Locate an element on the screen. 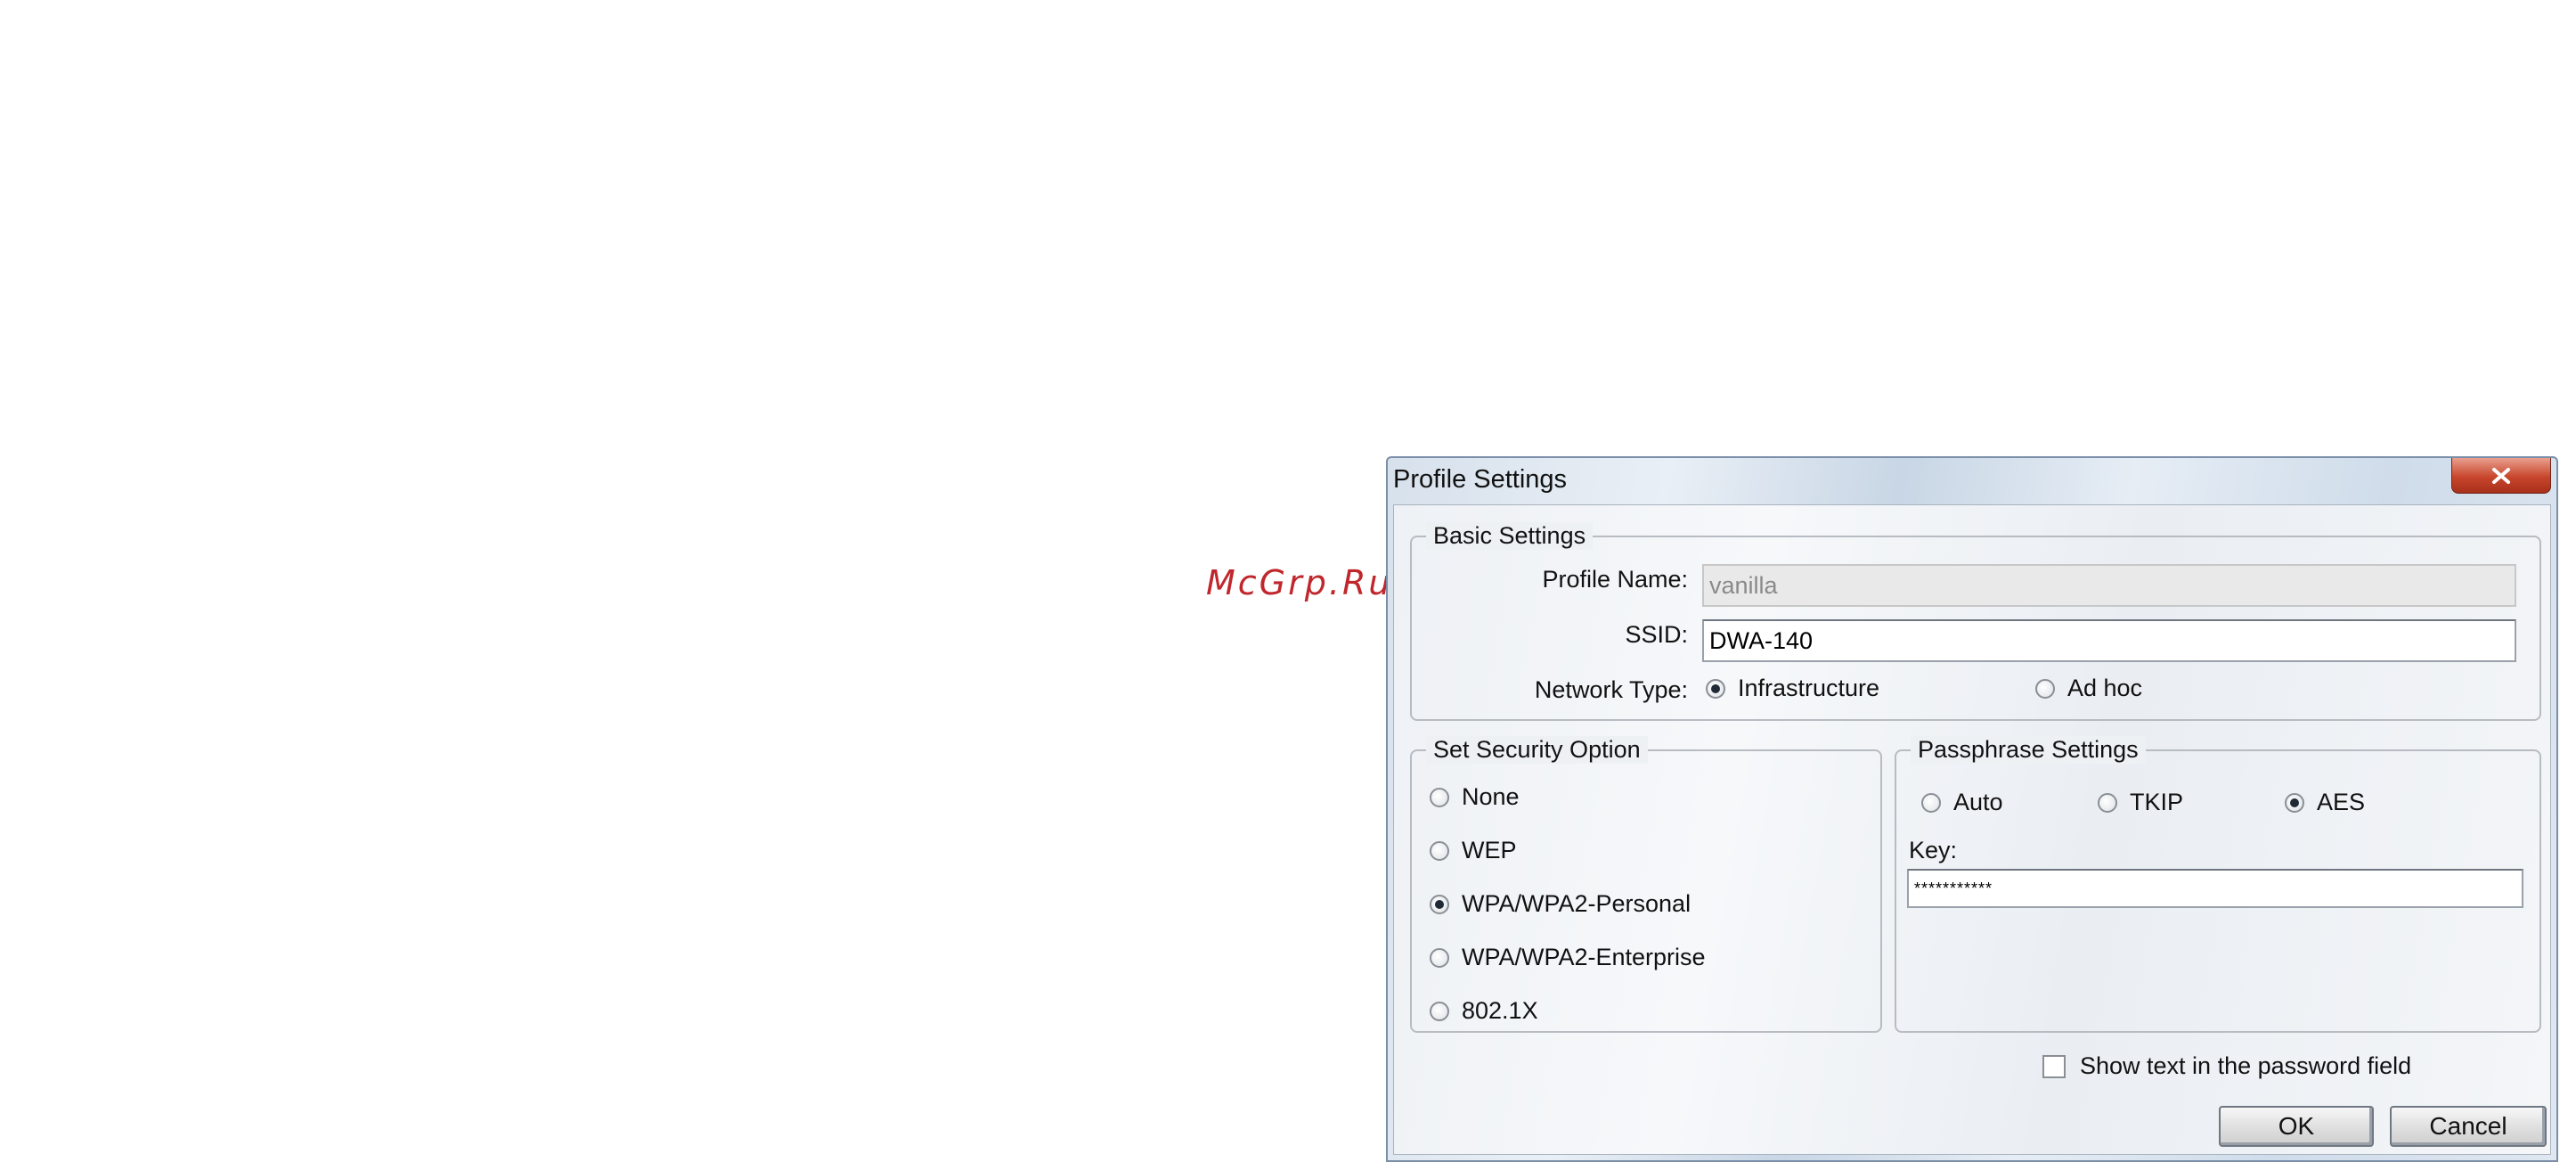 The width and height of the screenshot is (2576, 1162). watermark-text: McGrp.Ru is located at coordinates (1299, 582).